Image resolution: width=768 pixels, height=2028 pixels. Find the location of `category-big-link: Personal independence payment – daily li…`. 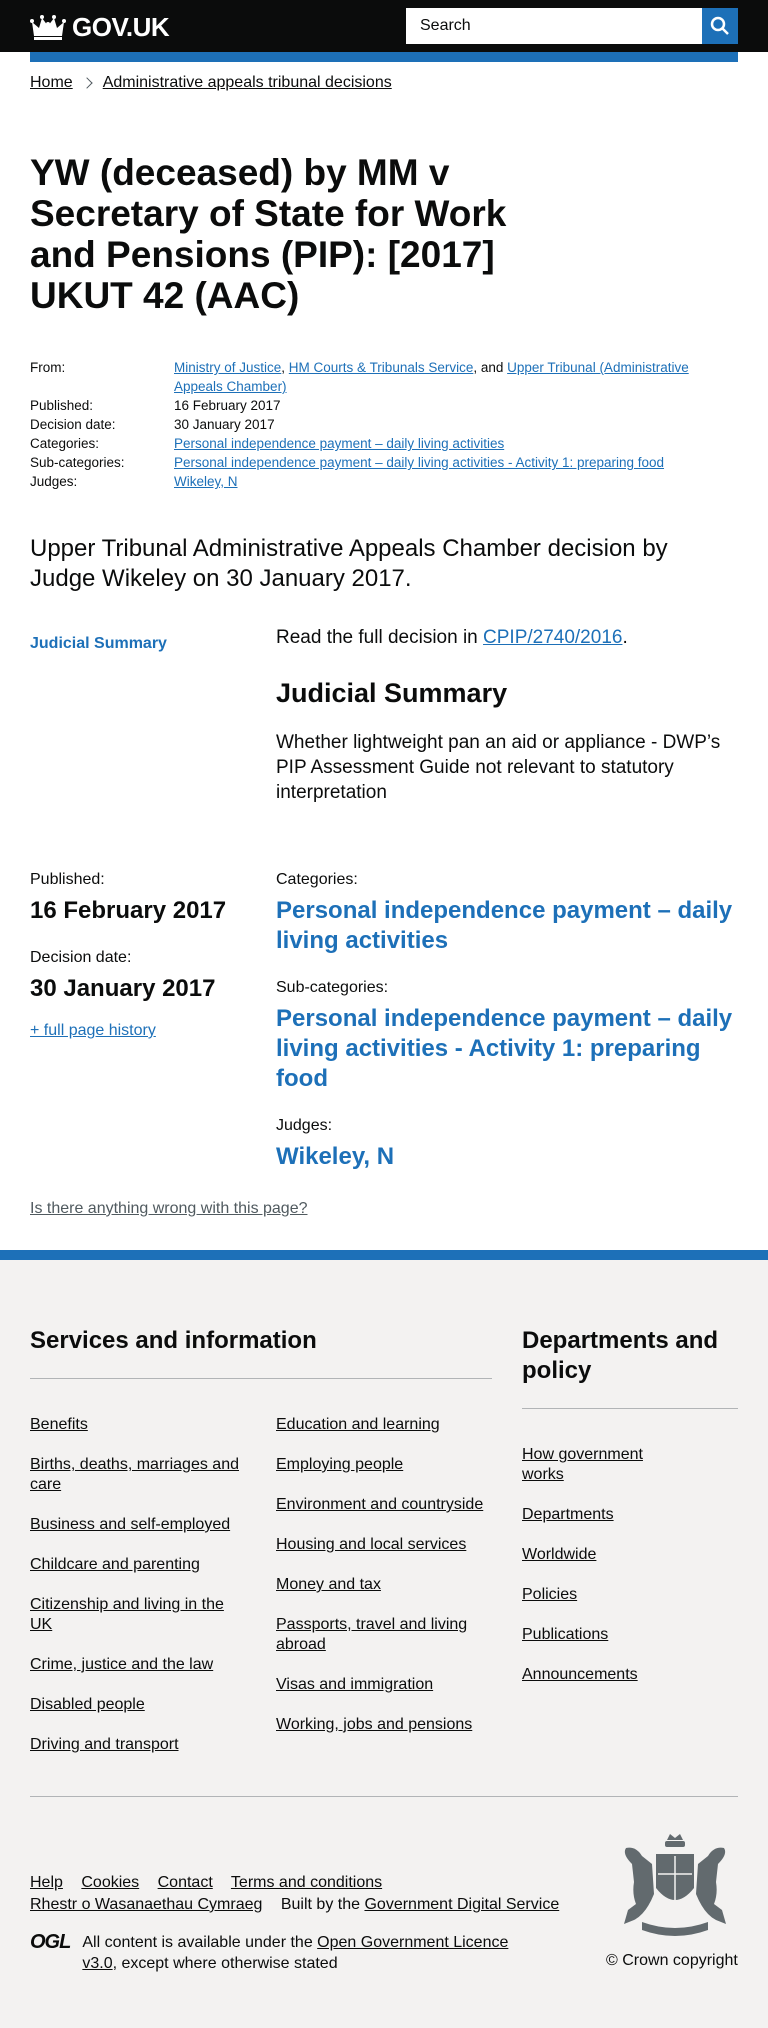

category-big-link: Personal independence payment – daily li… is located at coordinates (511, 926).